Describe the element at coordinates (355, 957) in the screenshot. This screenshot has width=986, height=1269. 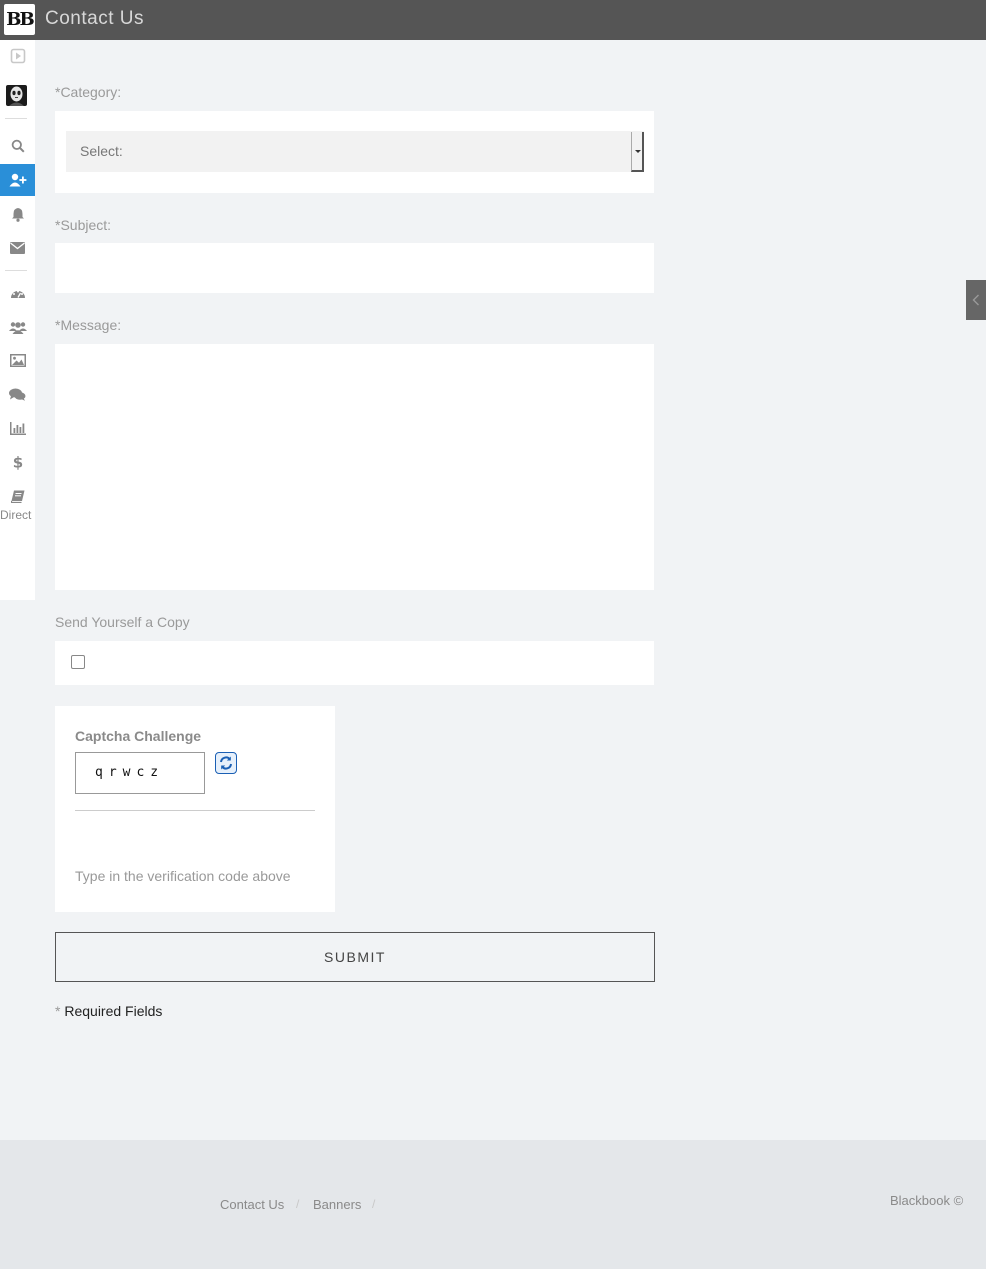
I see `submit-button: SUBMIT` at that location.